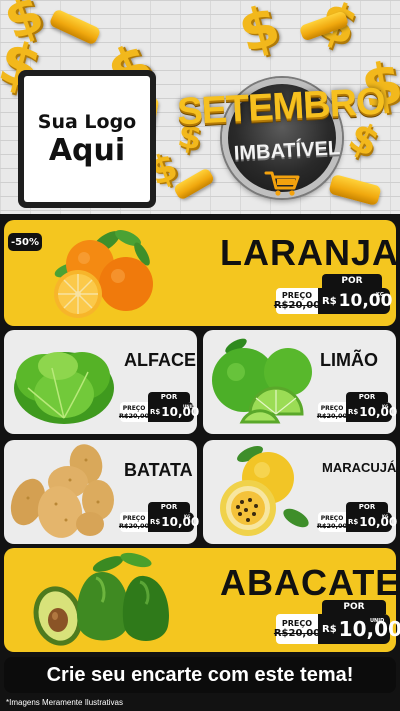 The height and width of the screenshot is (711, 400). Describe the element at coordinates (264, 490) in the screenshot. I see `passion-fruit-image` at that location.